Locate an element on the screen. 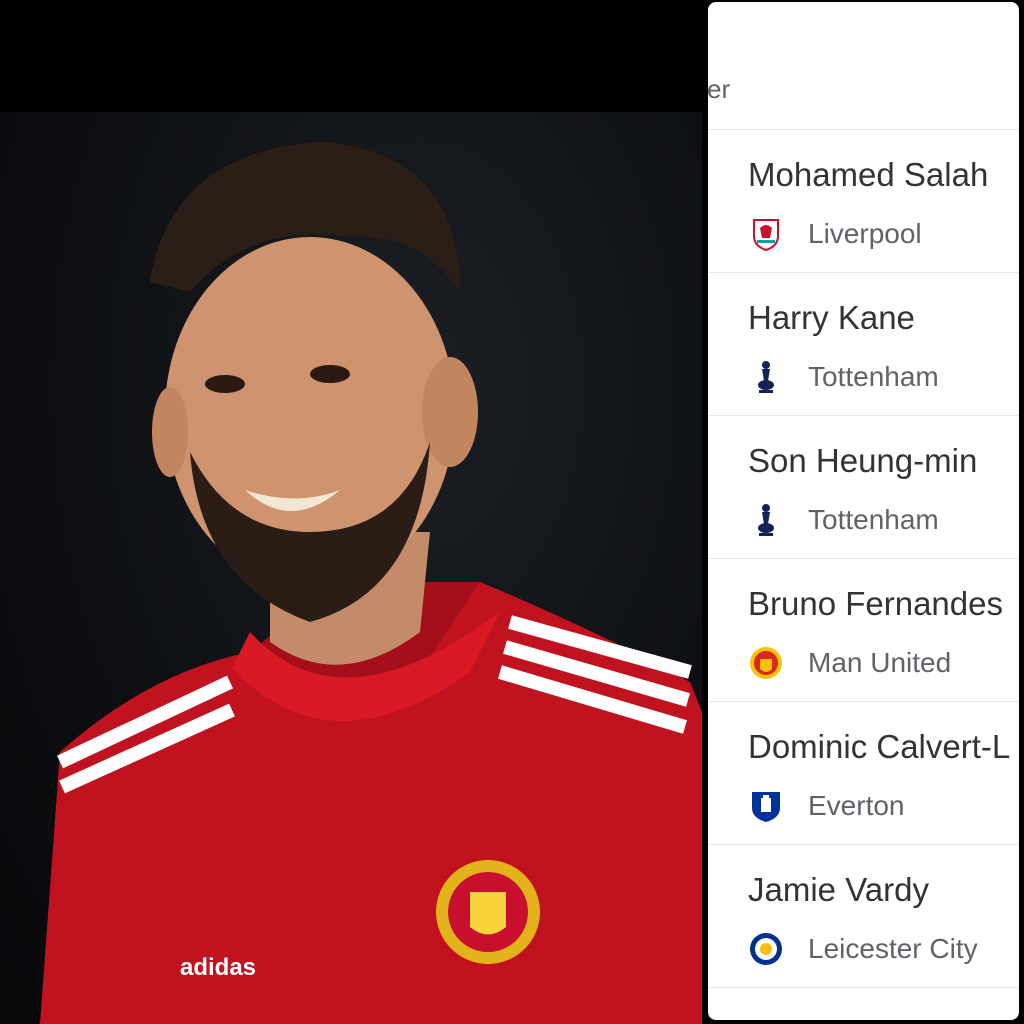 This screenshot has width=1024, height=1024. club-info: Man United is located at coordinates (849, 663).